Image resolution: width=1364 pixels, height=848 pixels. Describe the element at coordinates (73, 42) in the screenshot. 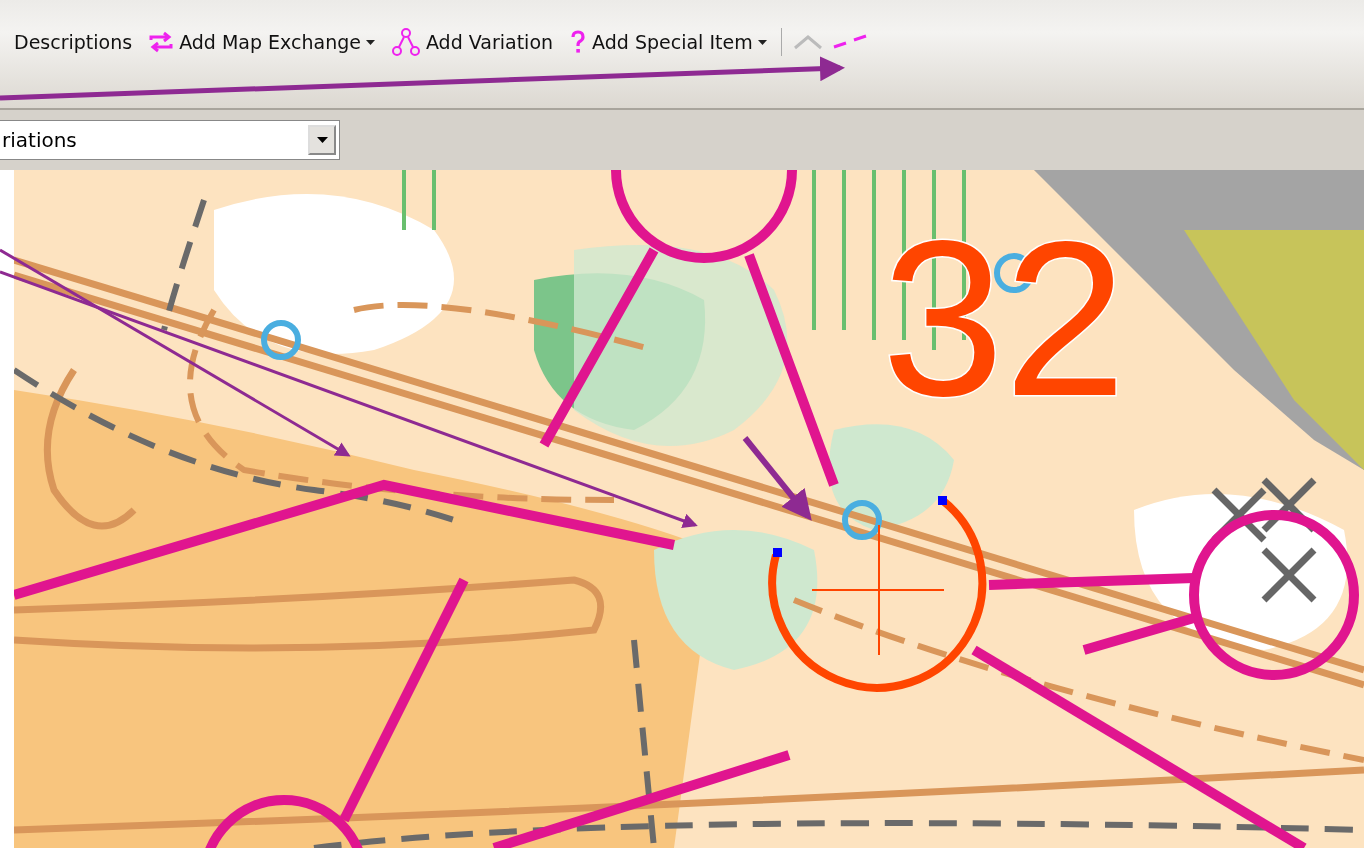

I see `toolbar-button: Descriptions` at that location.